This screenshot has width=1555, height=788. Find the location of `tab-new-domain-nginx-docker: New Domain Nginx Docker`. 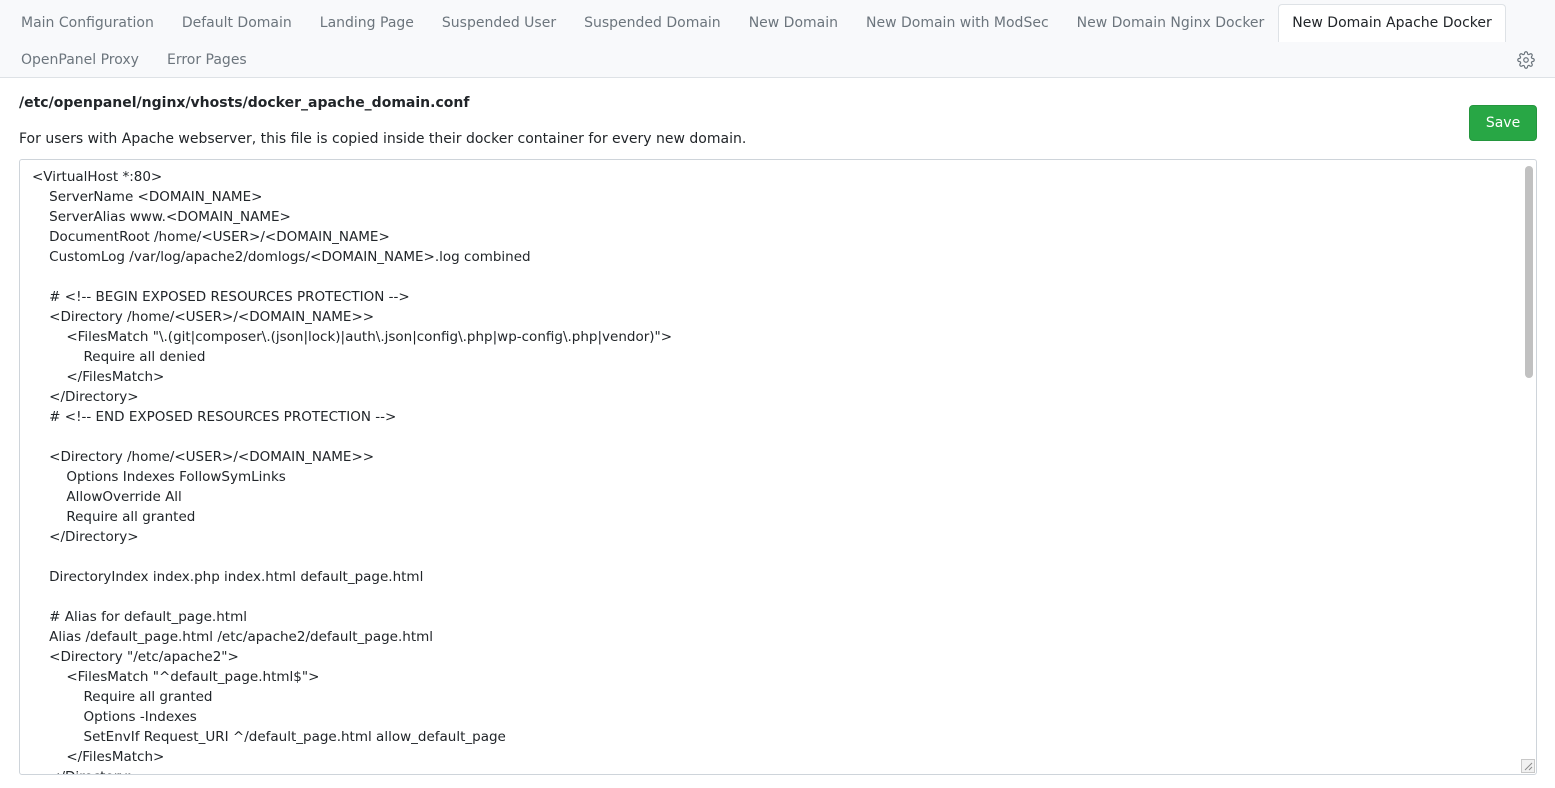

tab-new-domain-nginx-docker: New Domain Nginx Docker is located at coordinates (1171, 22).